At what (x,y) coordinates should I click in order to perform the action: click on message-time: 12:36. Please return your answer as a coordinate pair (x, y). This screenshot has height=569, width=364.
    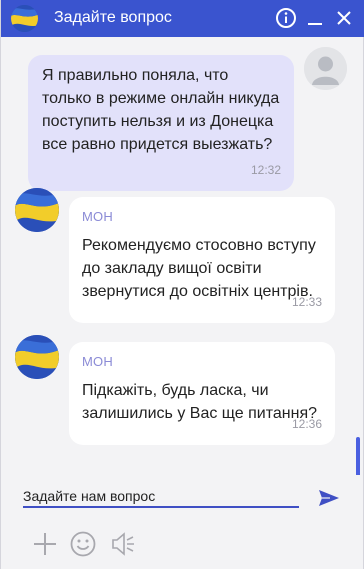
    Looking at the image, I should click on (306, 424).